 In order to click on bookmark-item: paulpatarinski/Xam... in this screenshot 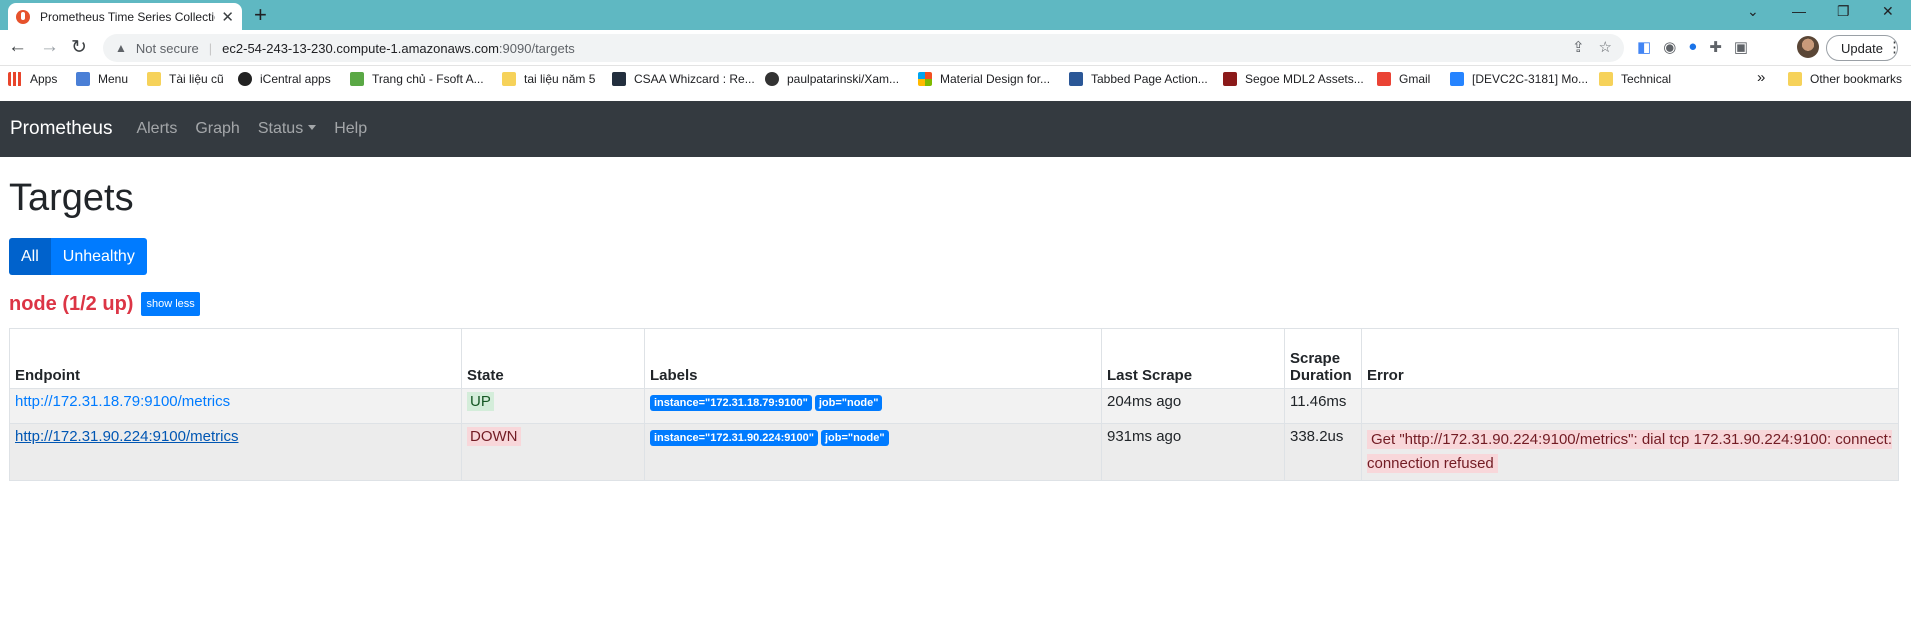, I will do `click(832, 79)`.